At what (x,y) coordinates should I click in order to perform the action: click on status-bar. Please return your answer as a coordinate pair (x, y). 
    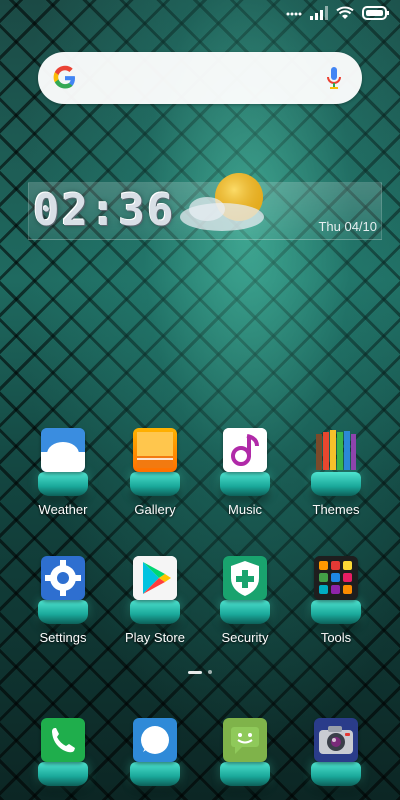
    Looking at the image, I should click on (200, 16).